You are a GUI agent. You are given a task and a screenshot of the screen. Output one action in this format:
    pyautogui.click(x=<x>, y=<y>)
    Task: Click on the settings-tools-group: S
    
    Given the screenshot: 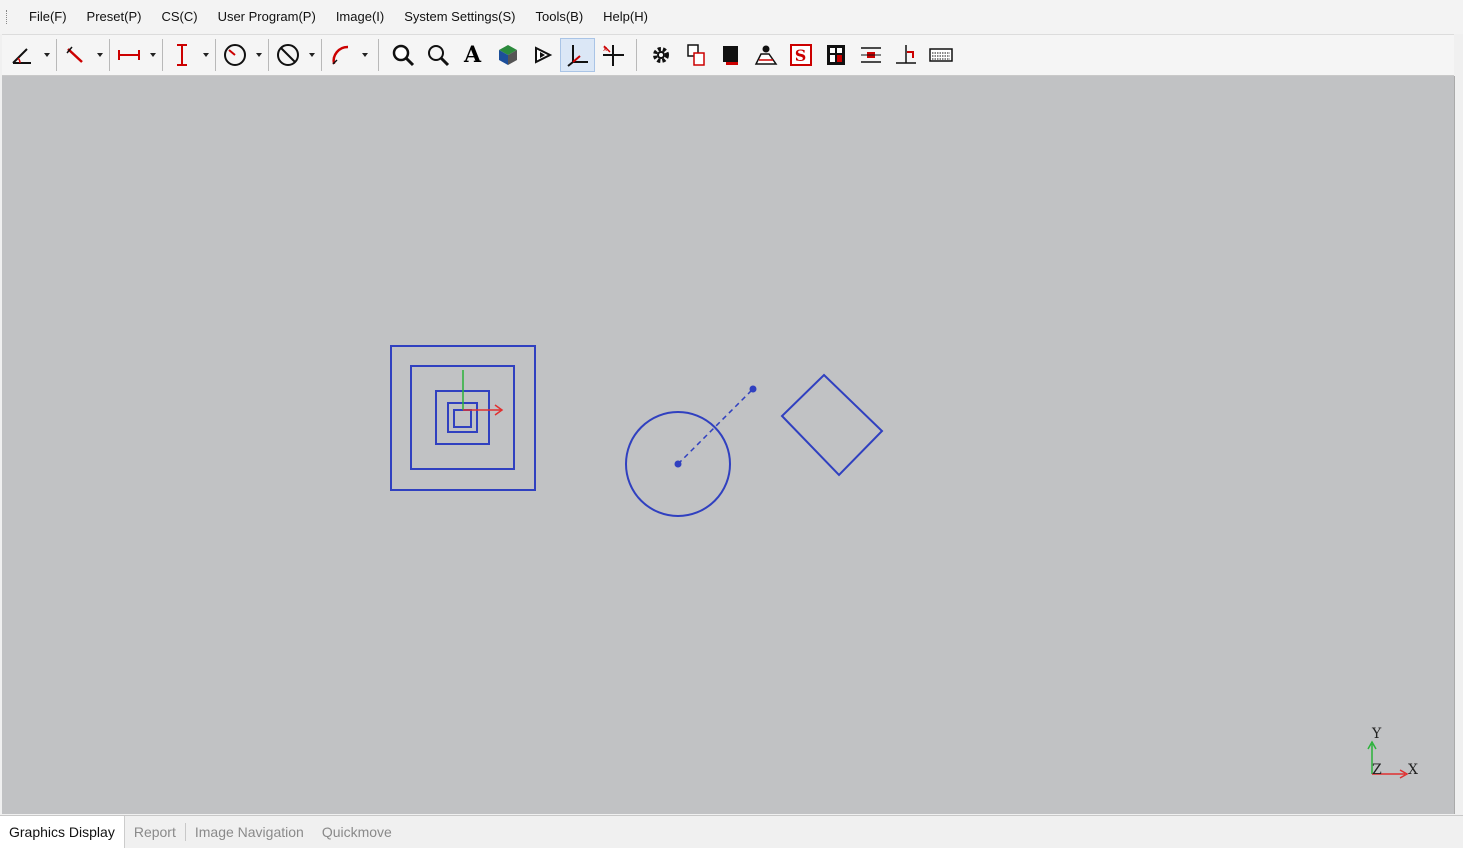 What is the action you would take?
    pyautogui.click(x=800, y=55)
    